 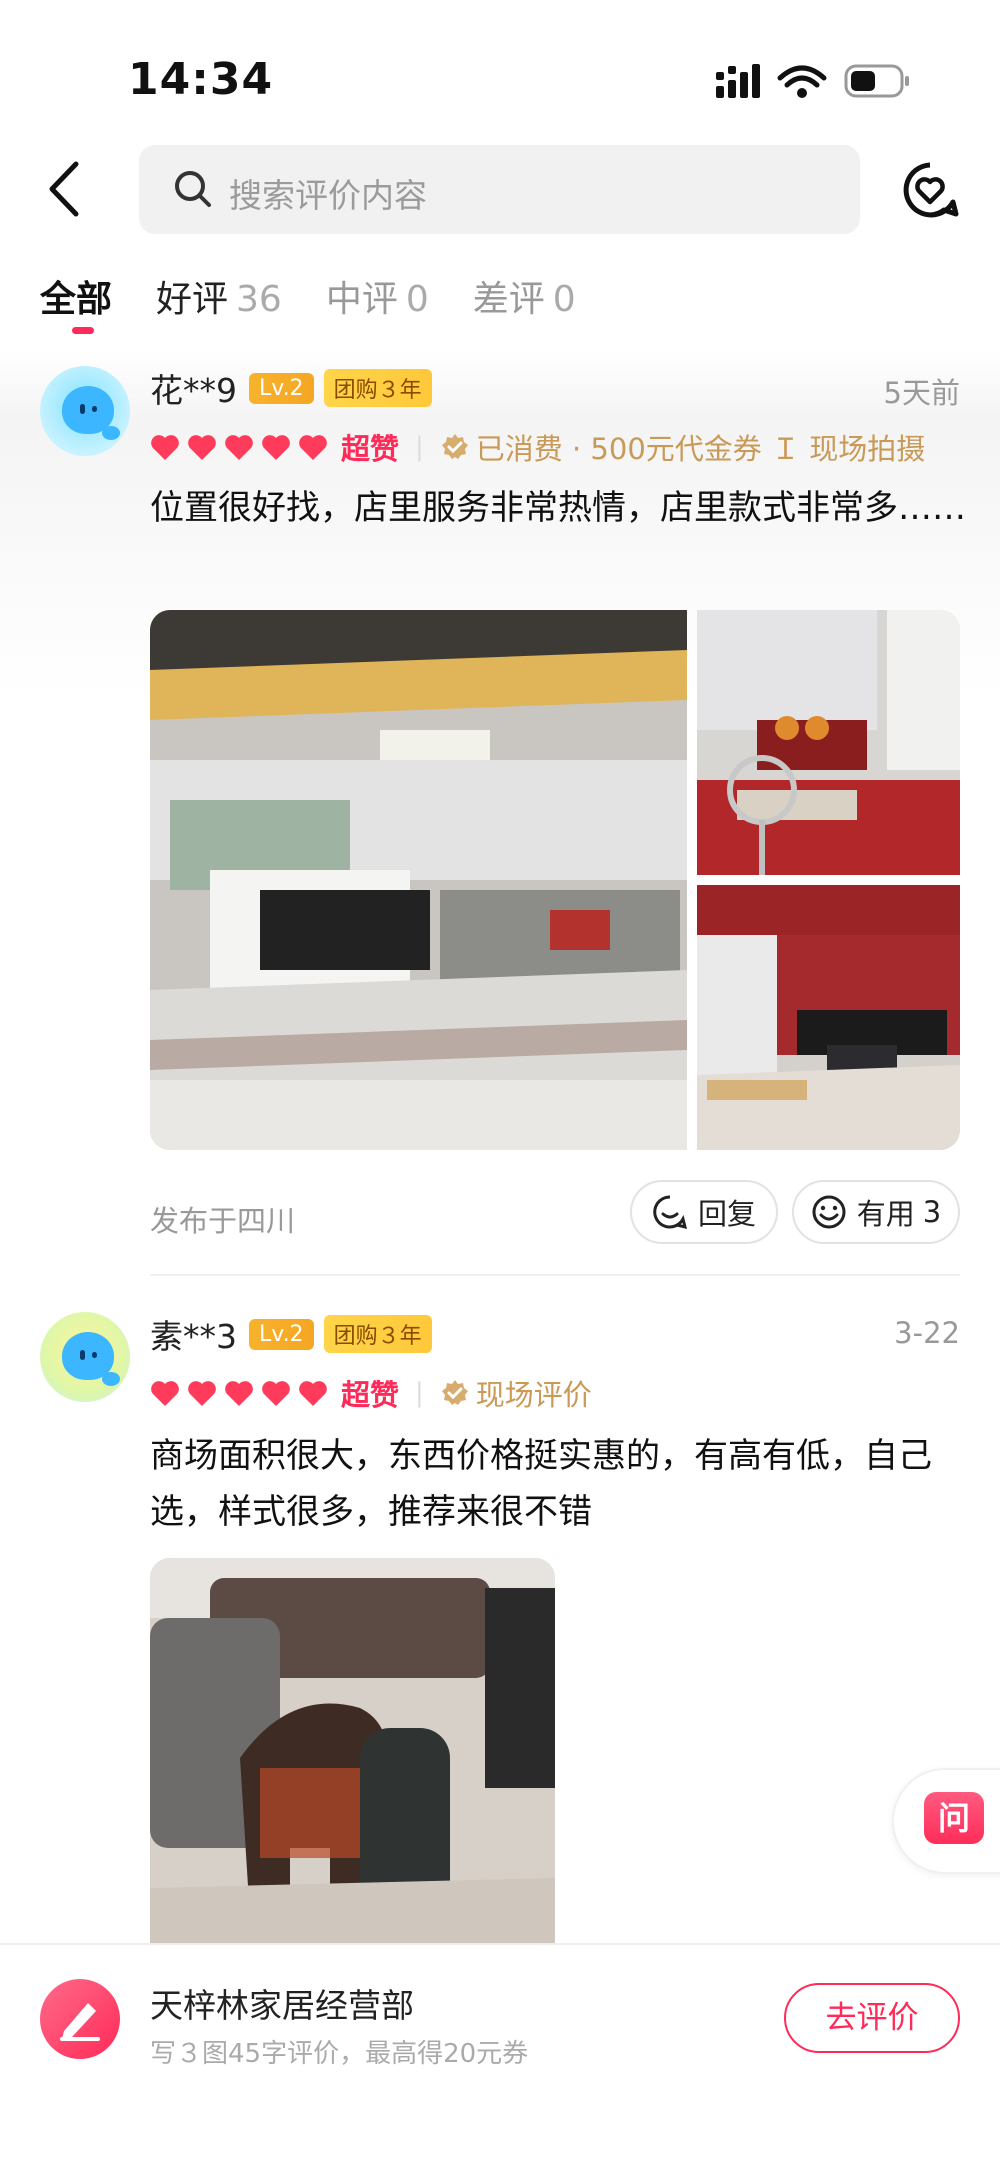 I want to click on review-meta: 已消费 · 500元代金券 Ｉ 现场拍摄, so click(x=700, y=449).